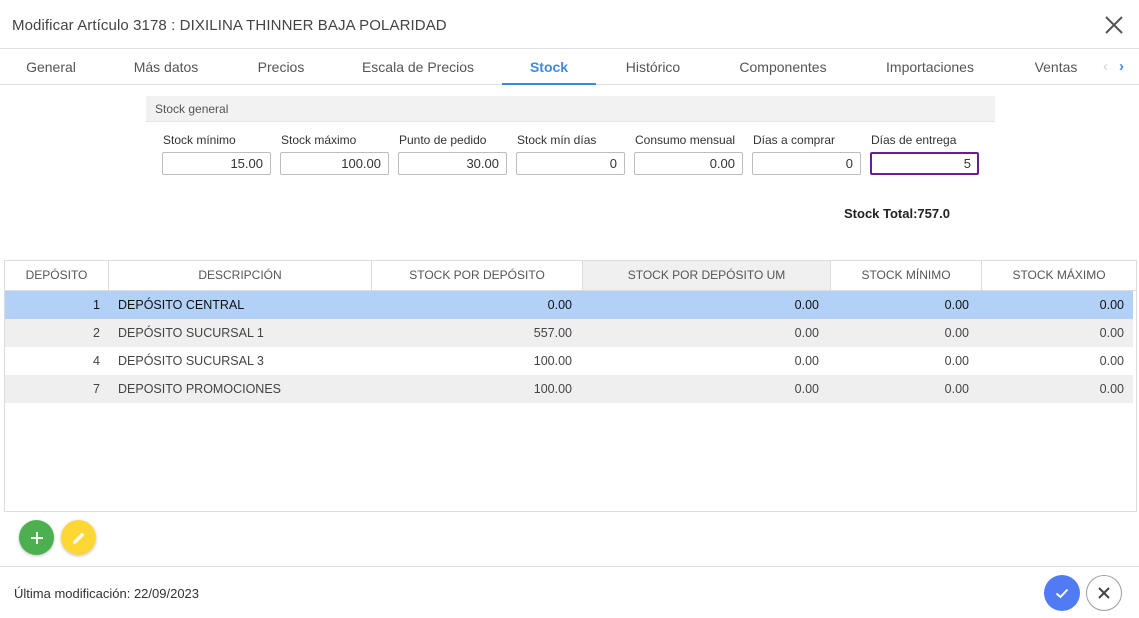  I want to click on last-modification: Última modificación: 22/09/2023, so click(106, 593).